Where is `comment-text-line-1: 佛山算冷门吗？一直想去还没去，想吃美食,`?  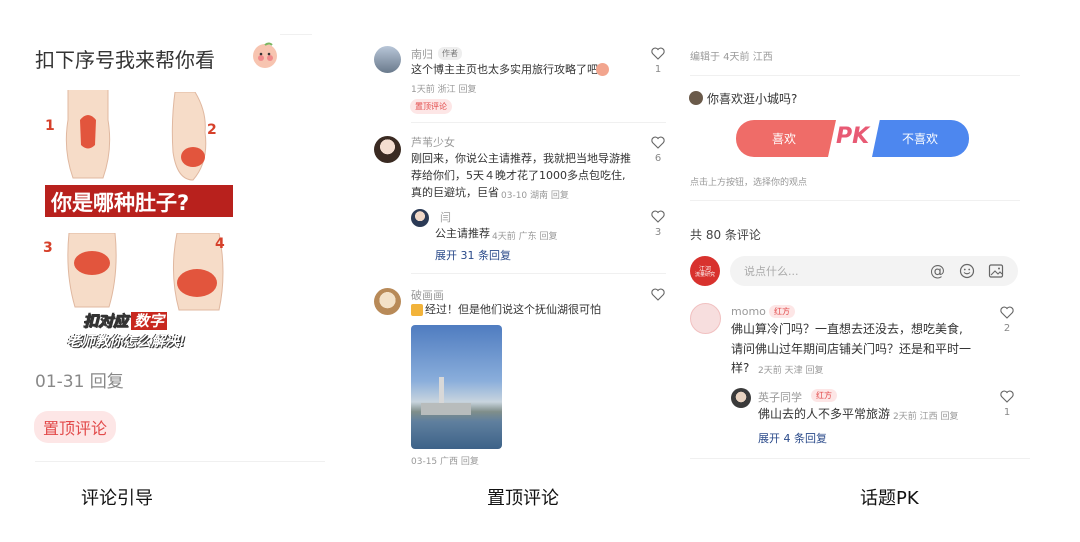 comment-text-line-1: 佛山算冷门吗？一直想去还没去，想吃美食, is located at coordinates (847, 329).